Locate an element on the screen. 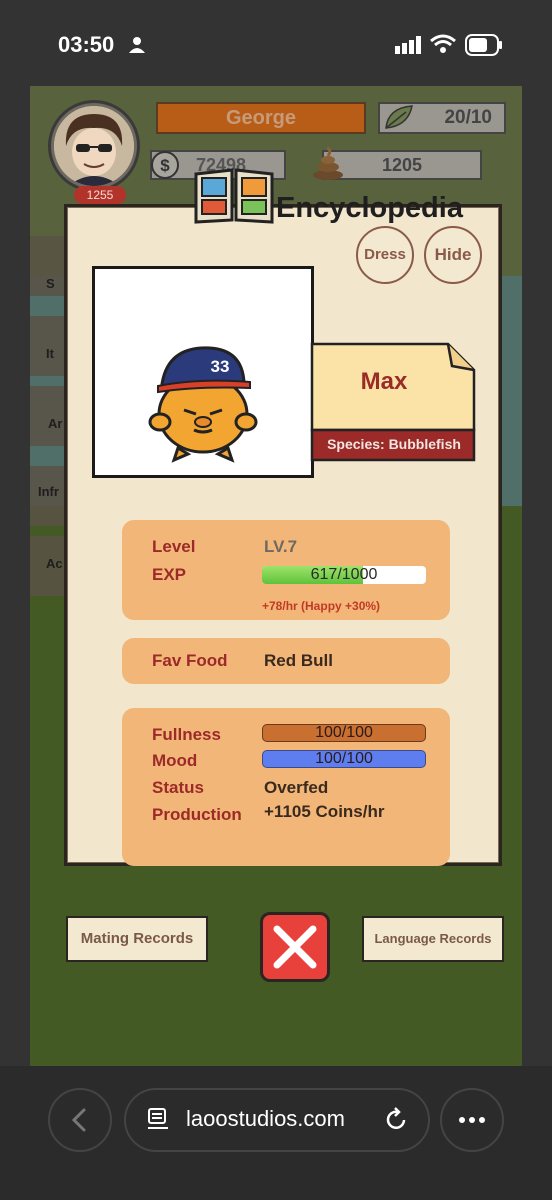  fav-food-value: Red Bull is located at coordinates (298, 660).